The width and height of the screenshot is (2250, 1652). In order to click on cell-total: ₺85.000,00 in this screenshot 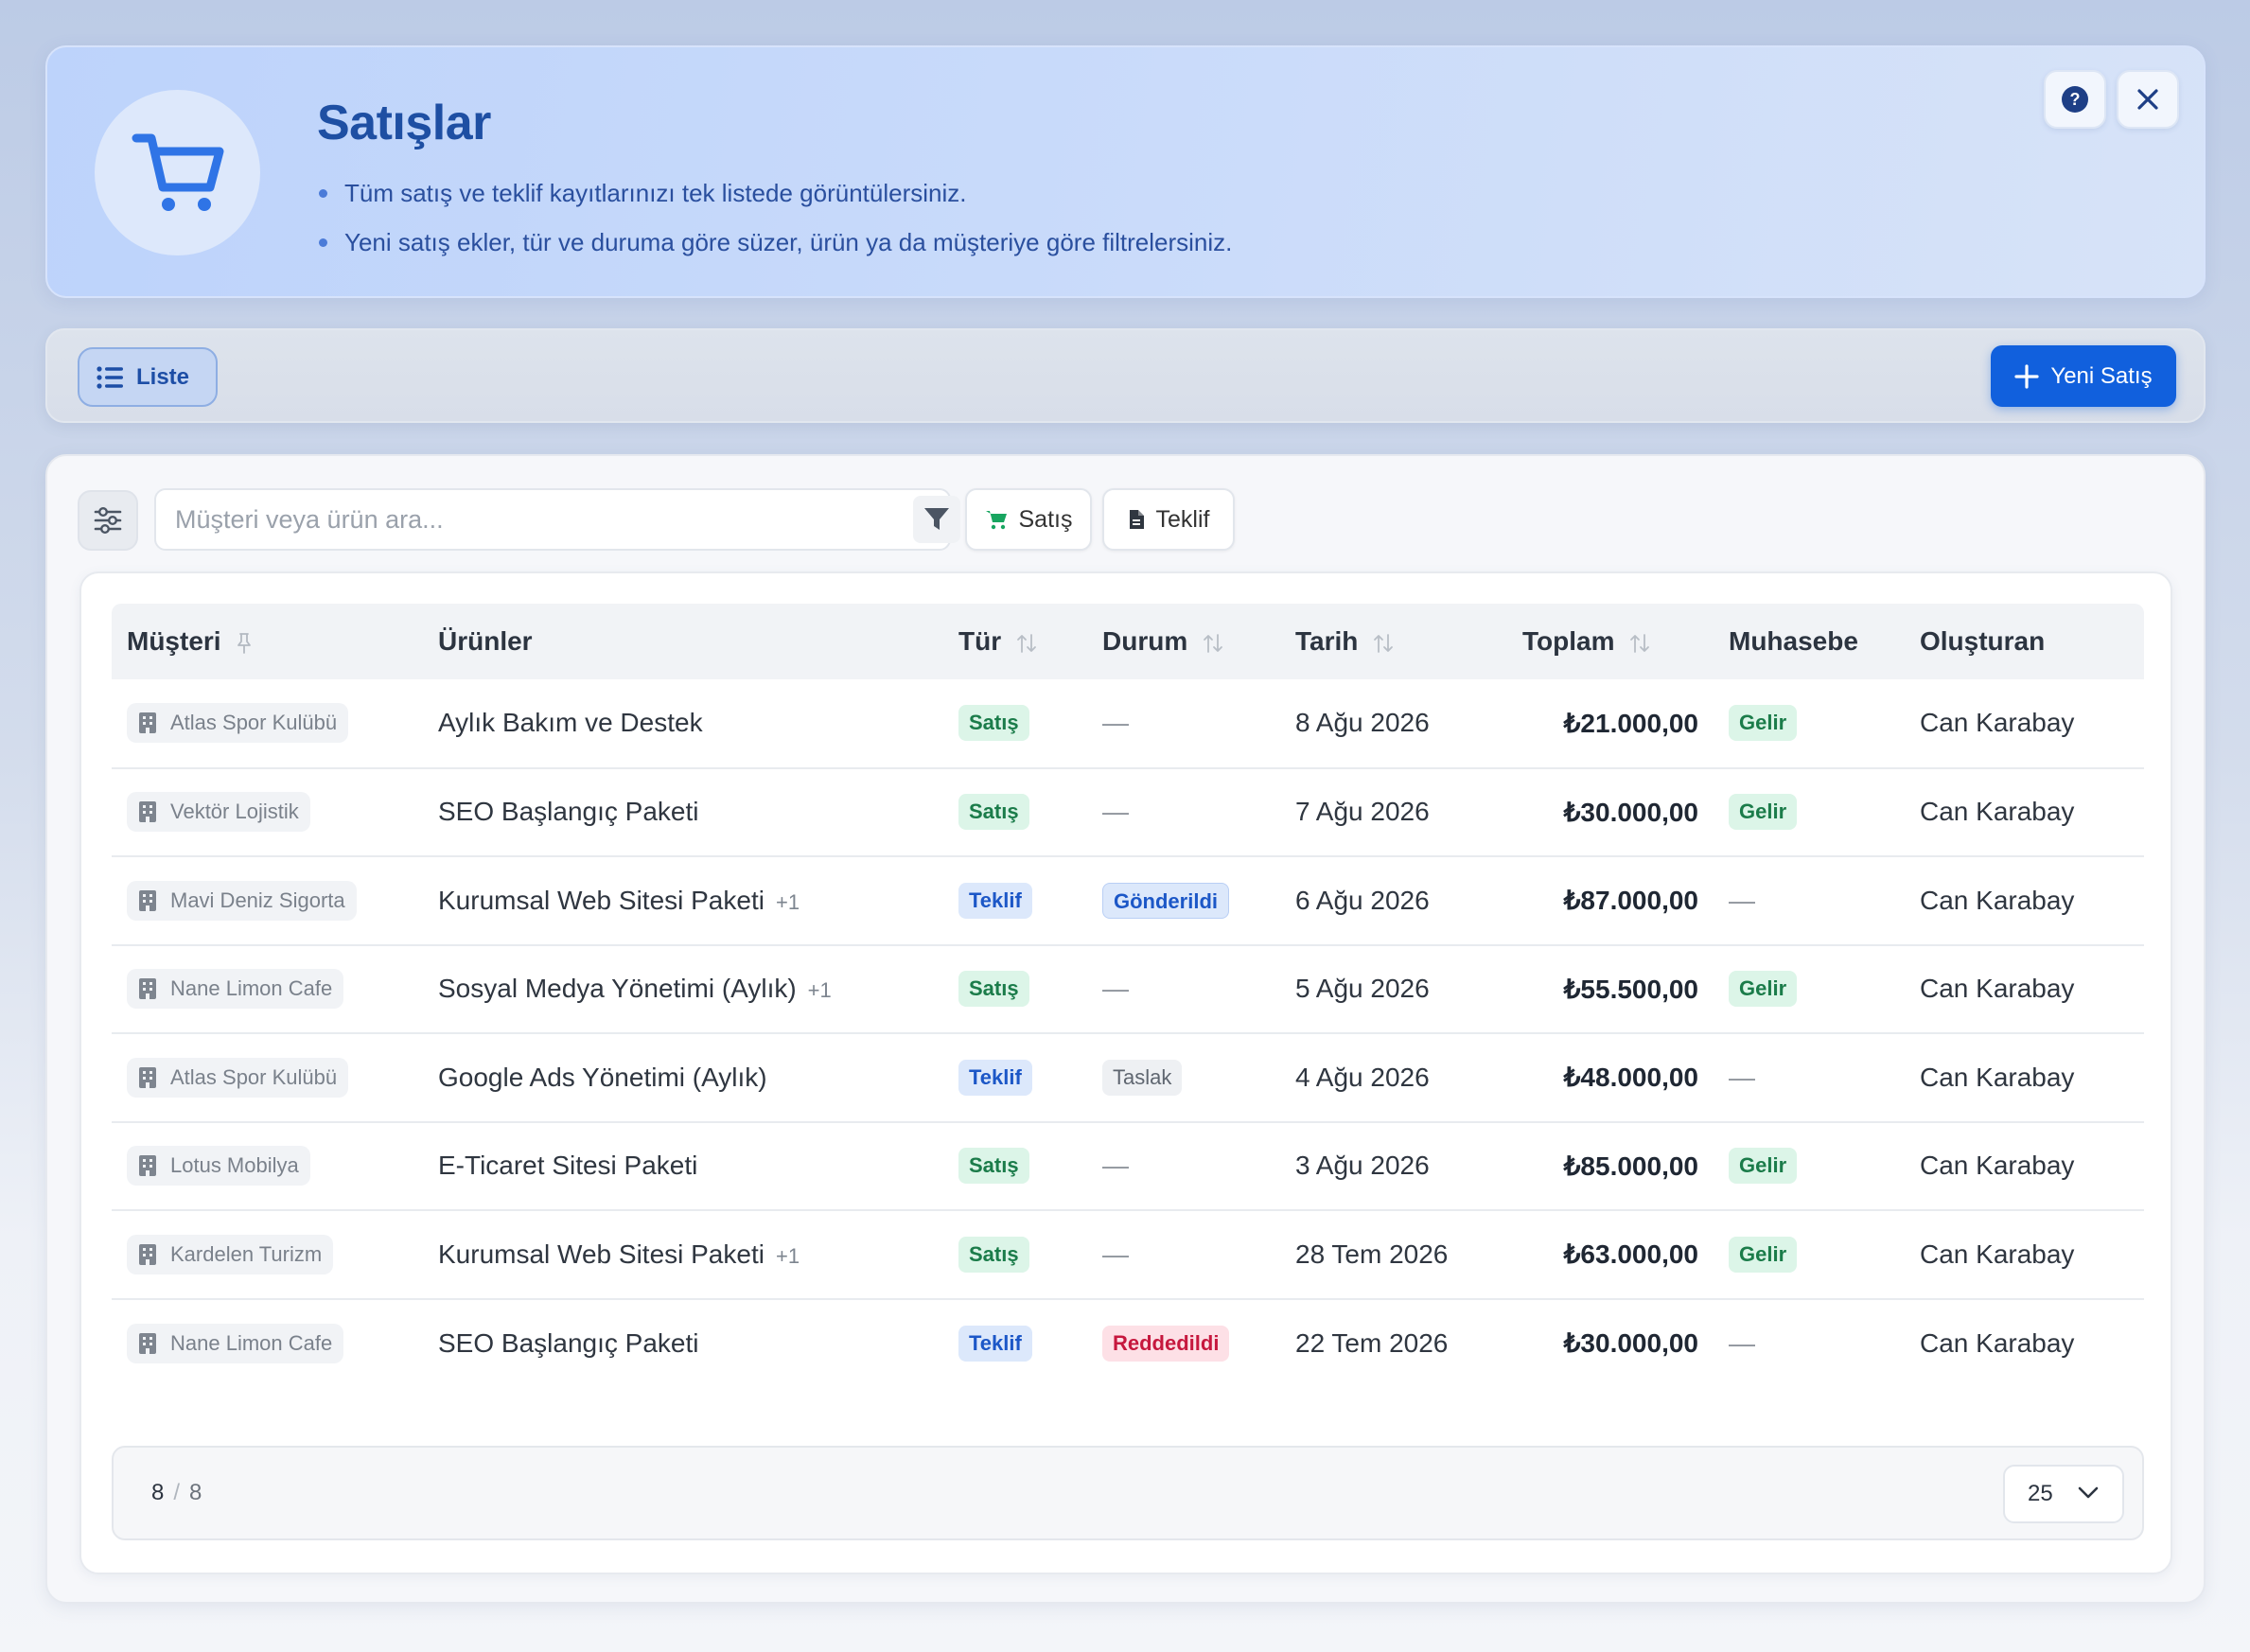, I will do `click(1631, 1166)`.